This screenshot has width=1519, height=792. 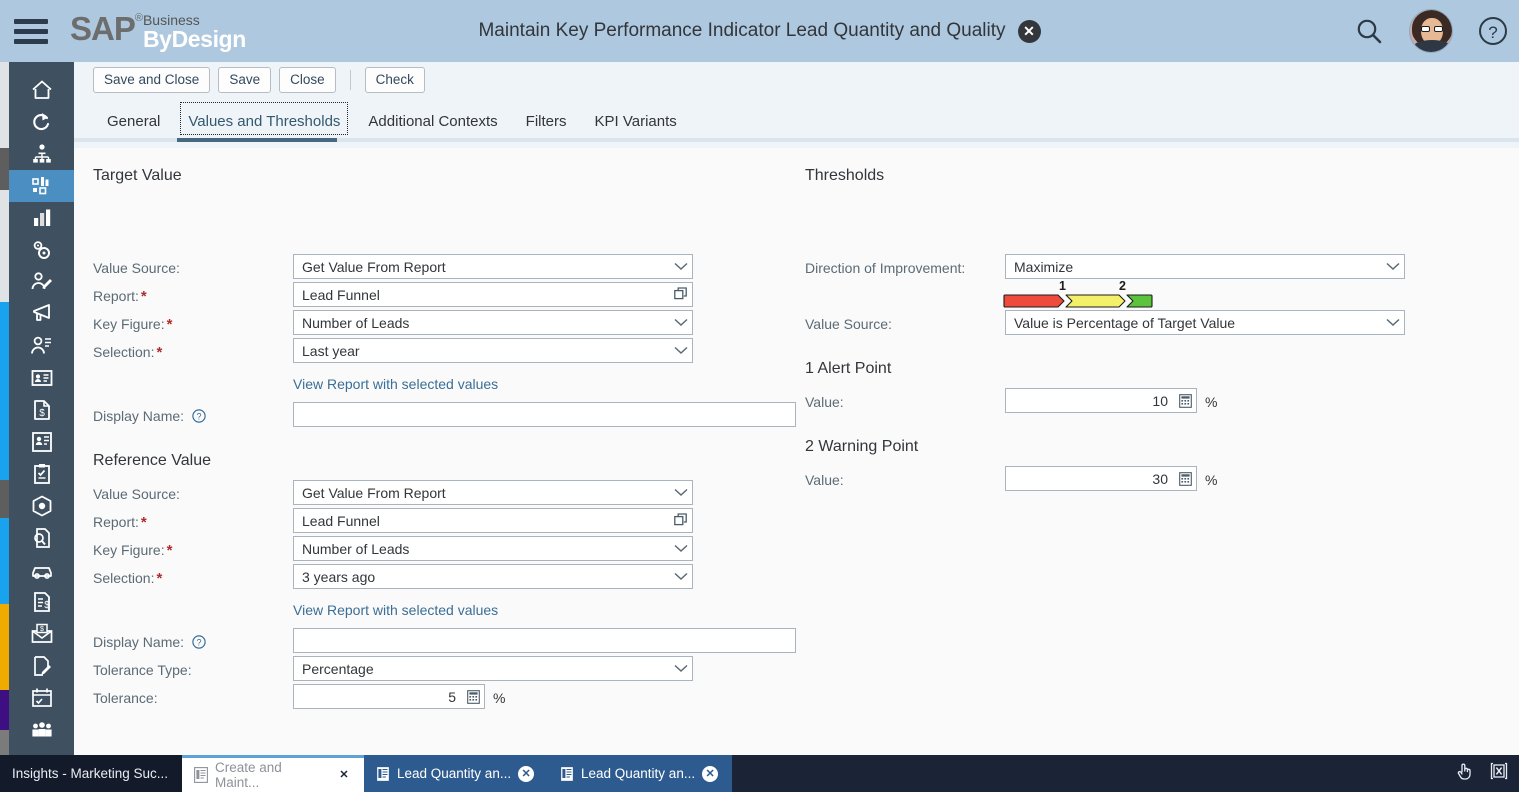 I want to click on check-button: Check, so click(x=394, y=80).